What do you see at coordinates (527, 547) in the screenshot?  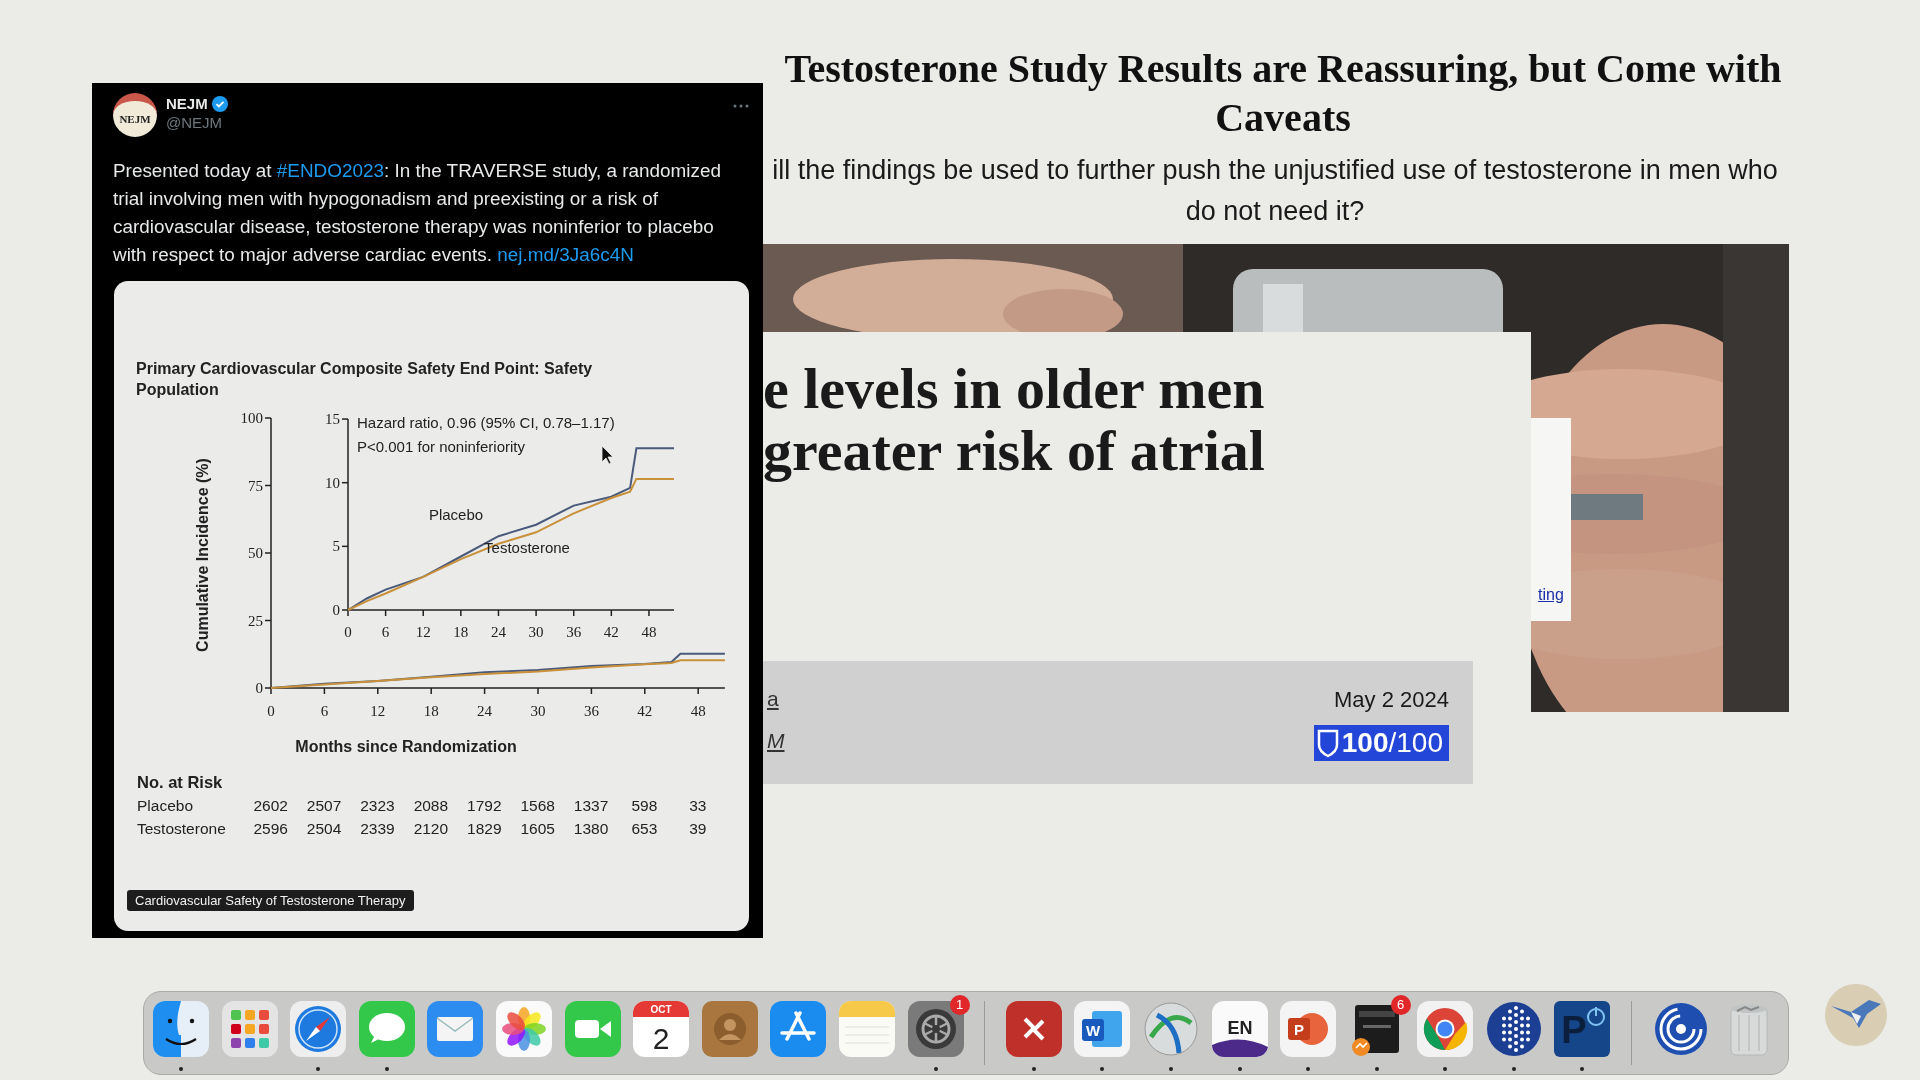 I see `series-label: Testosterone` at bounding box center [527, 547].